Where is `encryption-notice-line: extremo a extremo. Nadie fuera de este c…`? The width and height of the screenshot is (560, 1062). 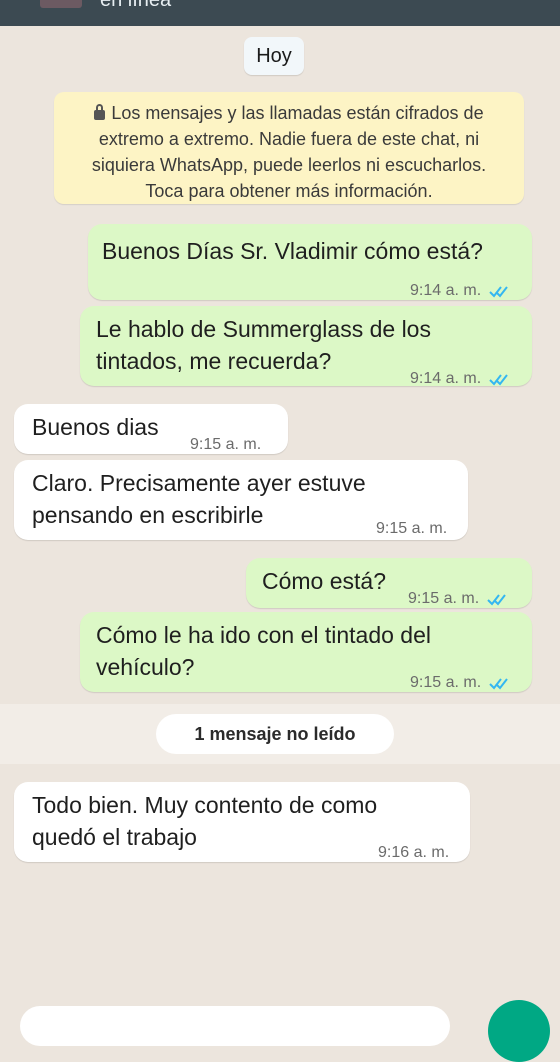 encryption-notice-line: extremo a extremo. Nadie fuera de este c… is located at coordinates (289, 139).